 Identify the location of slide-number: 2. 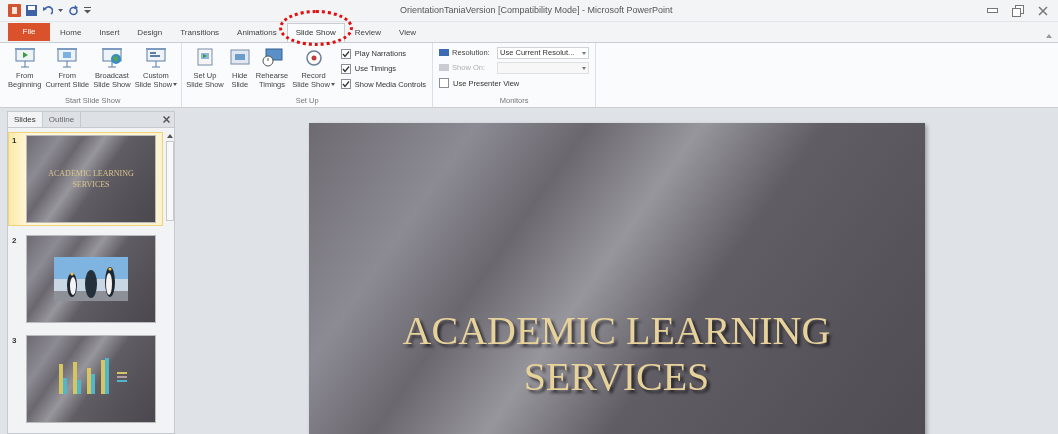
(15, 241).